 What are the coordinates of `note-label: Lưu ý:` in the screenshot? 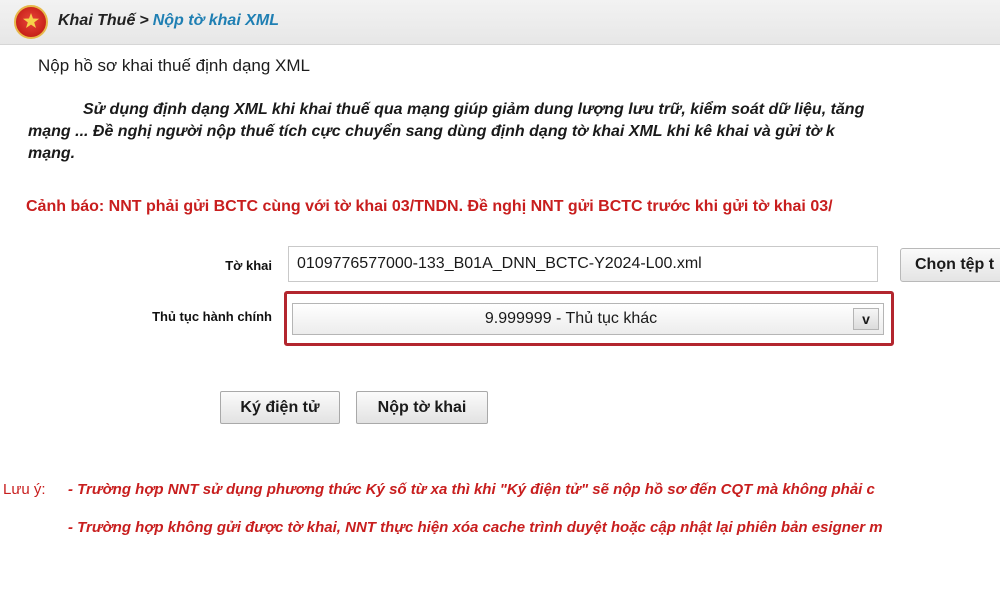 It's located at (24, 489).